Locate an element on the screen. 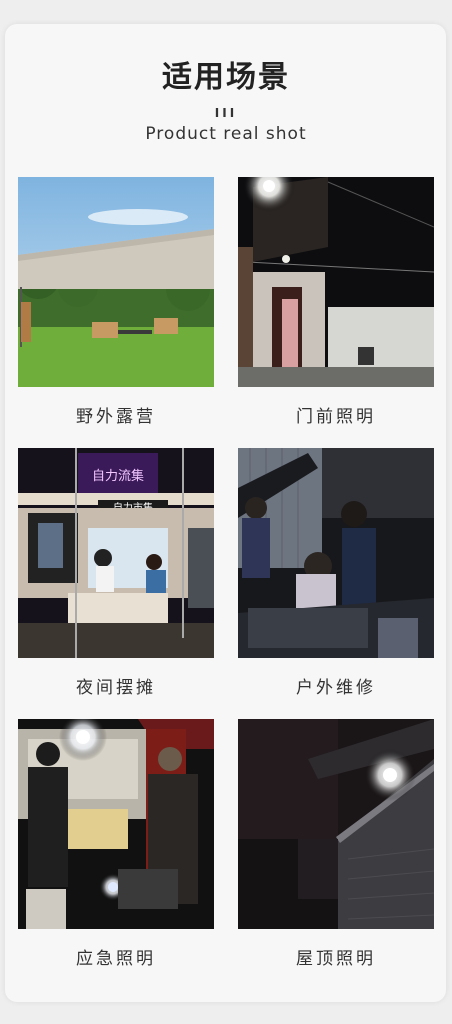 The width and height of the screenshot is (452, 1024). scene-label-emergency: 应急照明 is located at coordinates (116, 959).